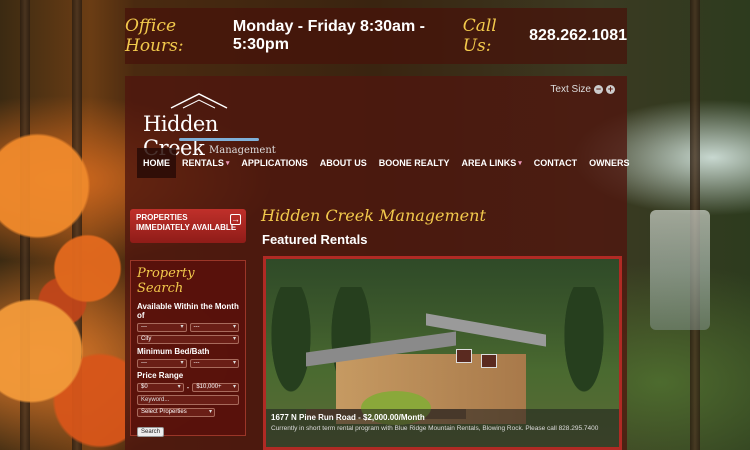 Image resolution: width=750 pixels, height=450 pixels. What do you see at coordinates (214, 363) in the screenshot?
I see `bath-select: ---` at bounding box center [214, 363].